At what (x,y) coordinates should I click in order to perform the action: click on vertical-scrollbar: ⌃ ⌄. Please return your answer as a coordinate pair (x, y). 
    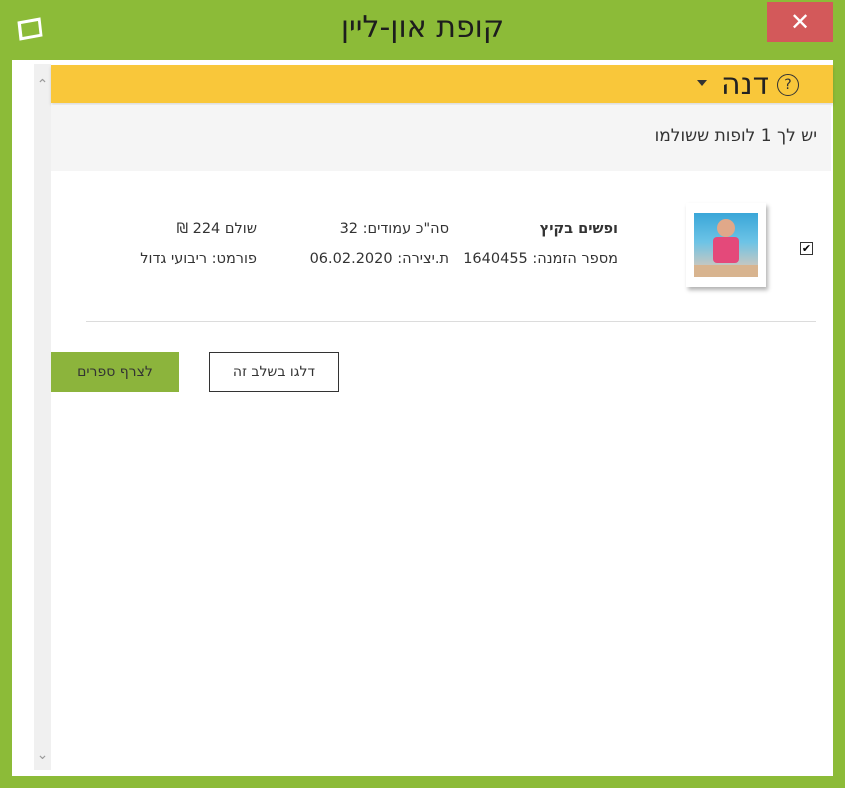
    Looking at the image, I should click on (42, 417).